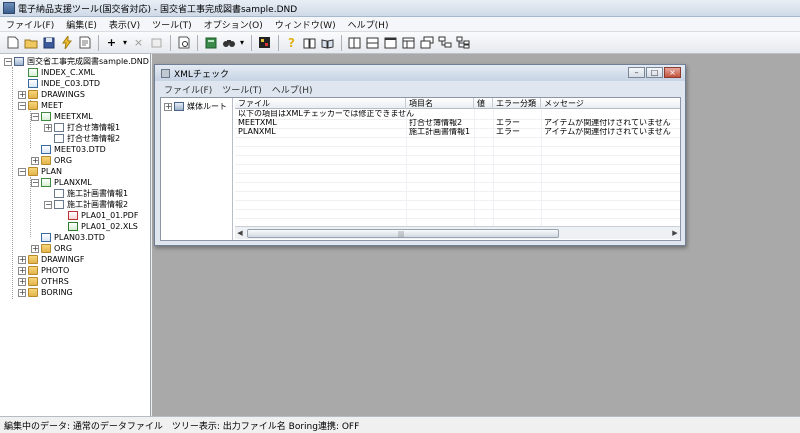 This screenshot has height=433, width=800. Describe the element at coordinates (372, 42) in the screenshot. I see `layout-split-horizontal-icon` at that location.